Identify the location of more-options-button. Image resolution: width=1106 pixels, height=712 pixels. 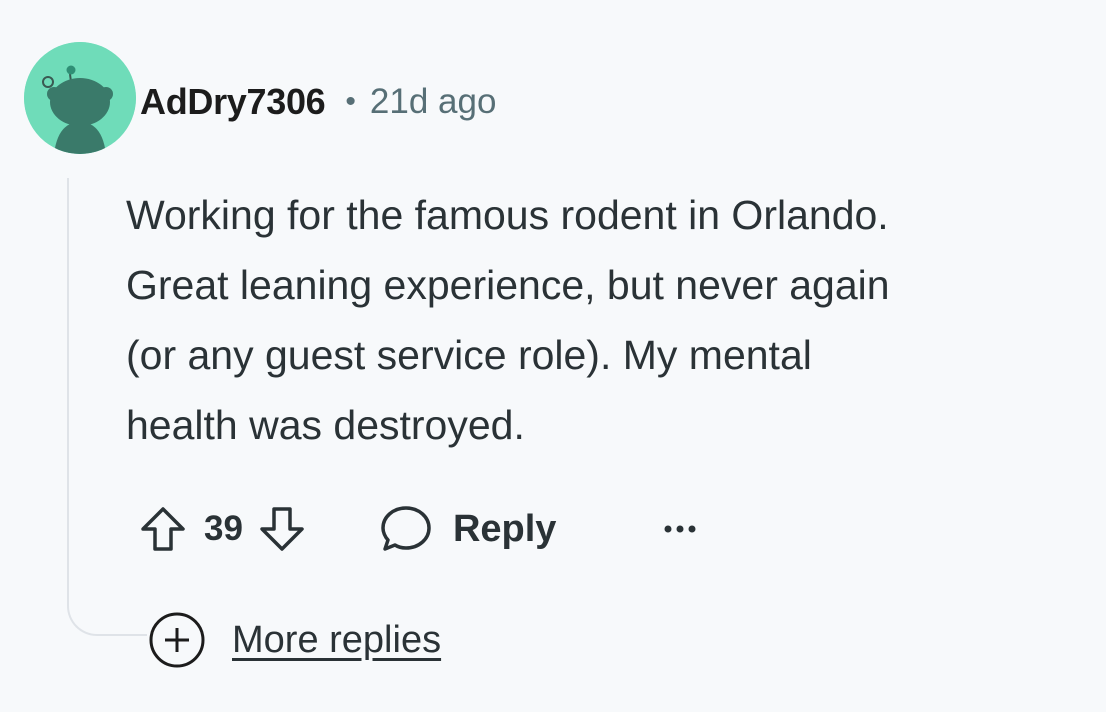
(680, 529).